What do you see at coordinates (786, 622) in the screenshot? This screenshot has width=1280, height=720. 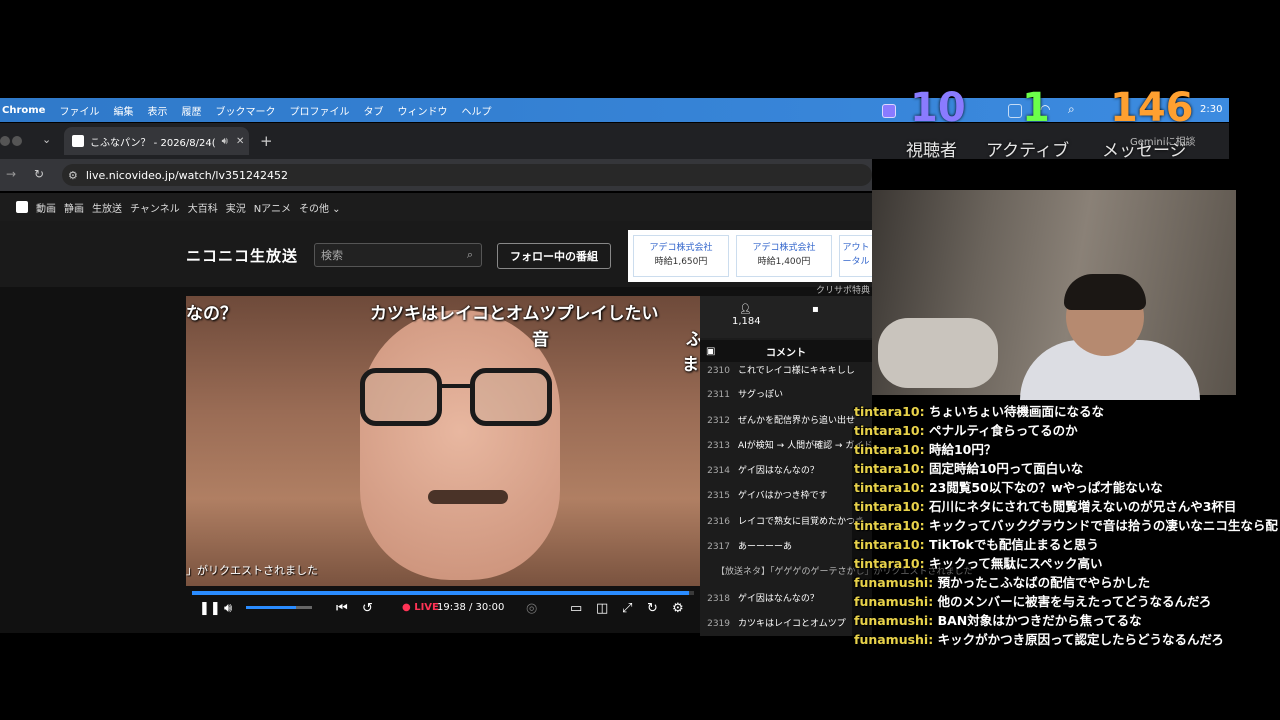 I see `comment-row: 2319 カツキはレイコとオムツプ` at bounding box center [786, 622].